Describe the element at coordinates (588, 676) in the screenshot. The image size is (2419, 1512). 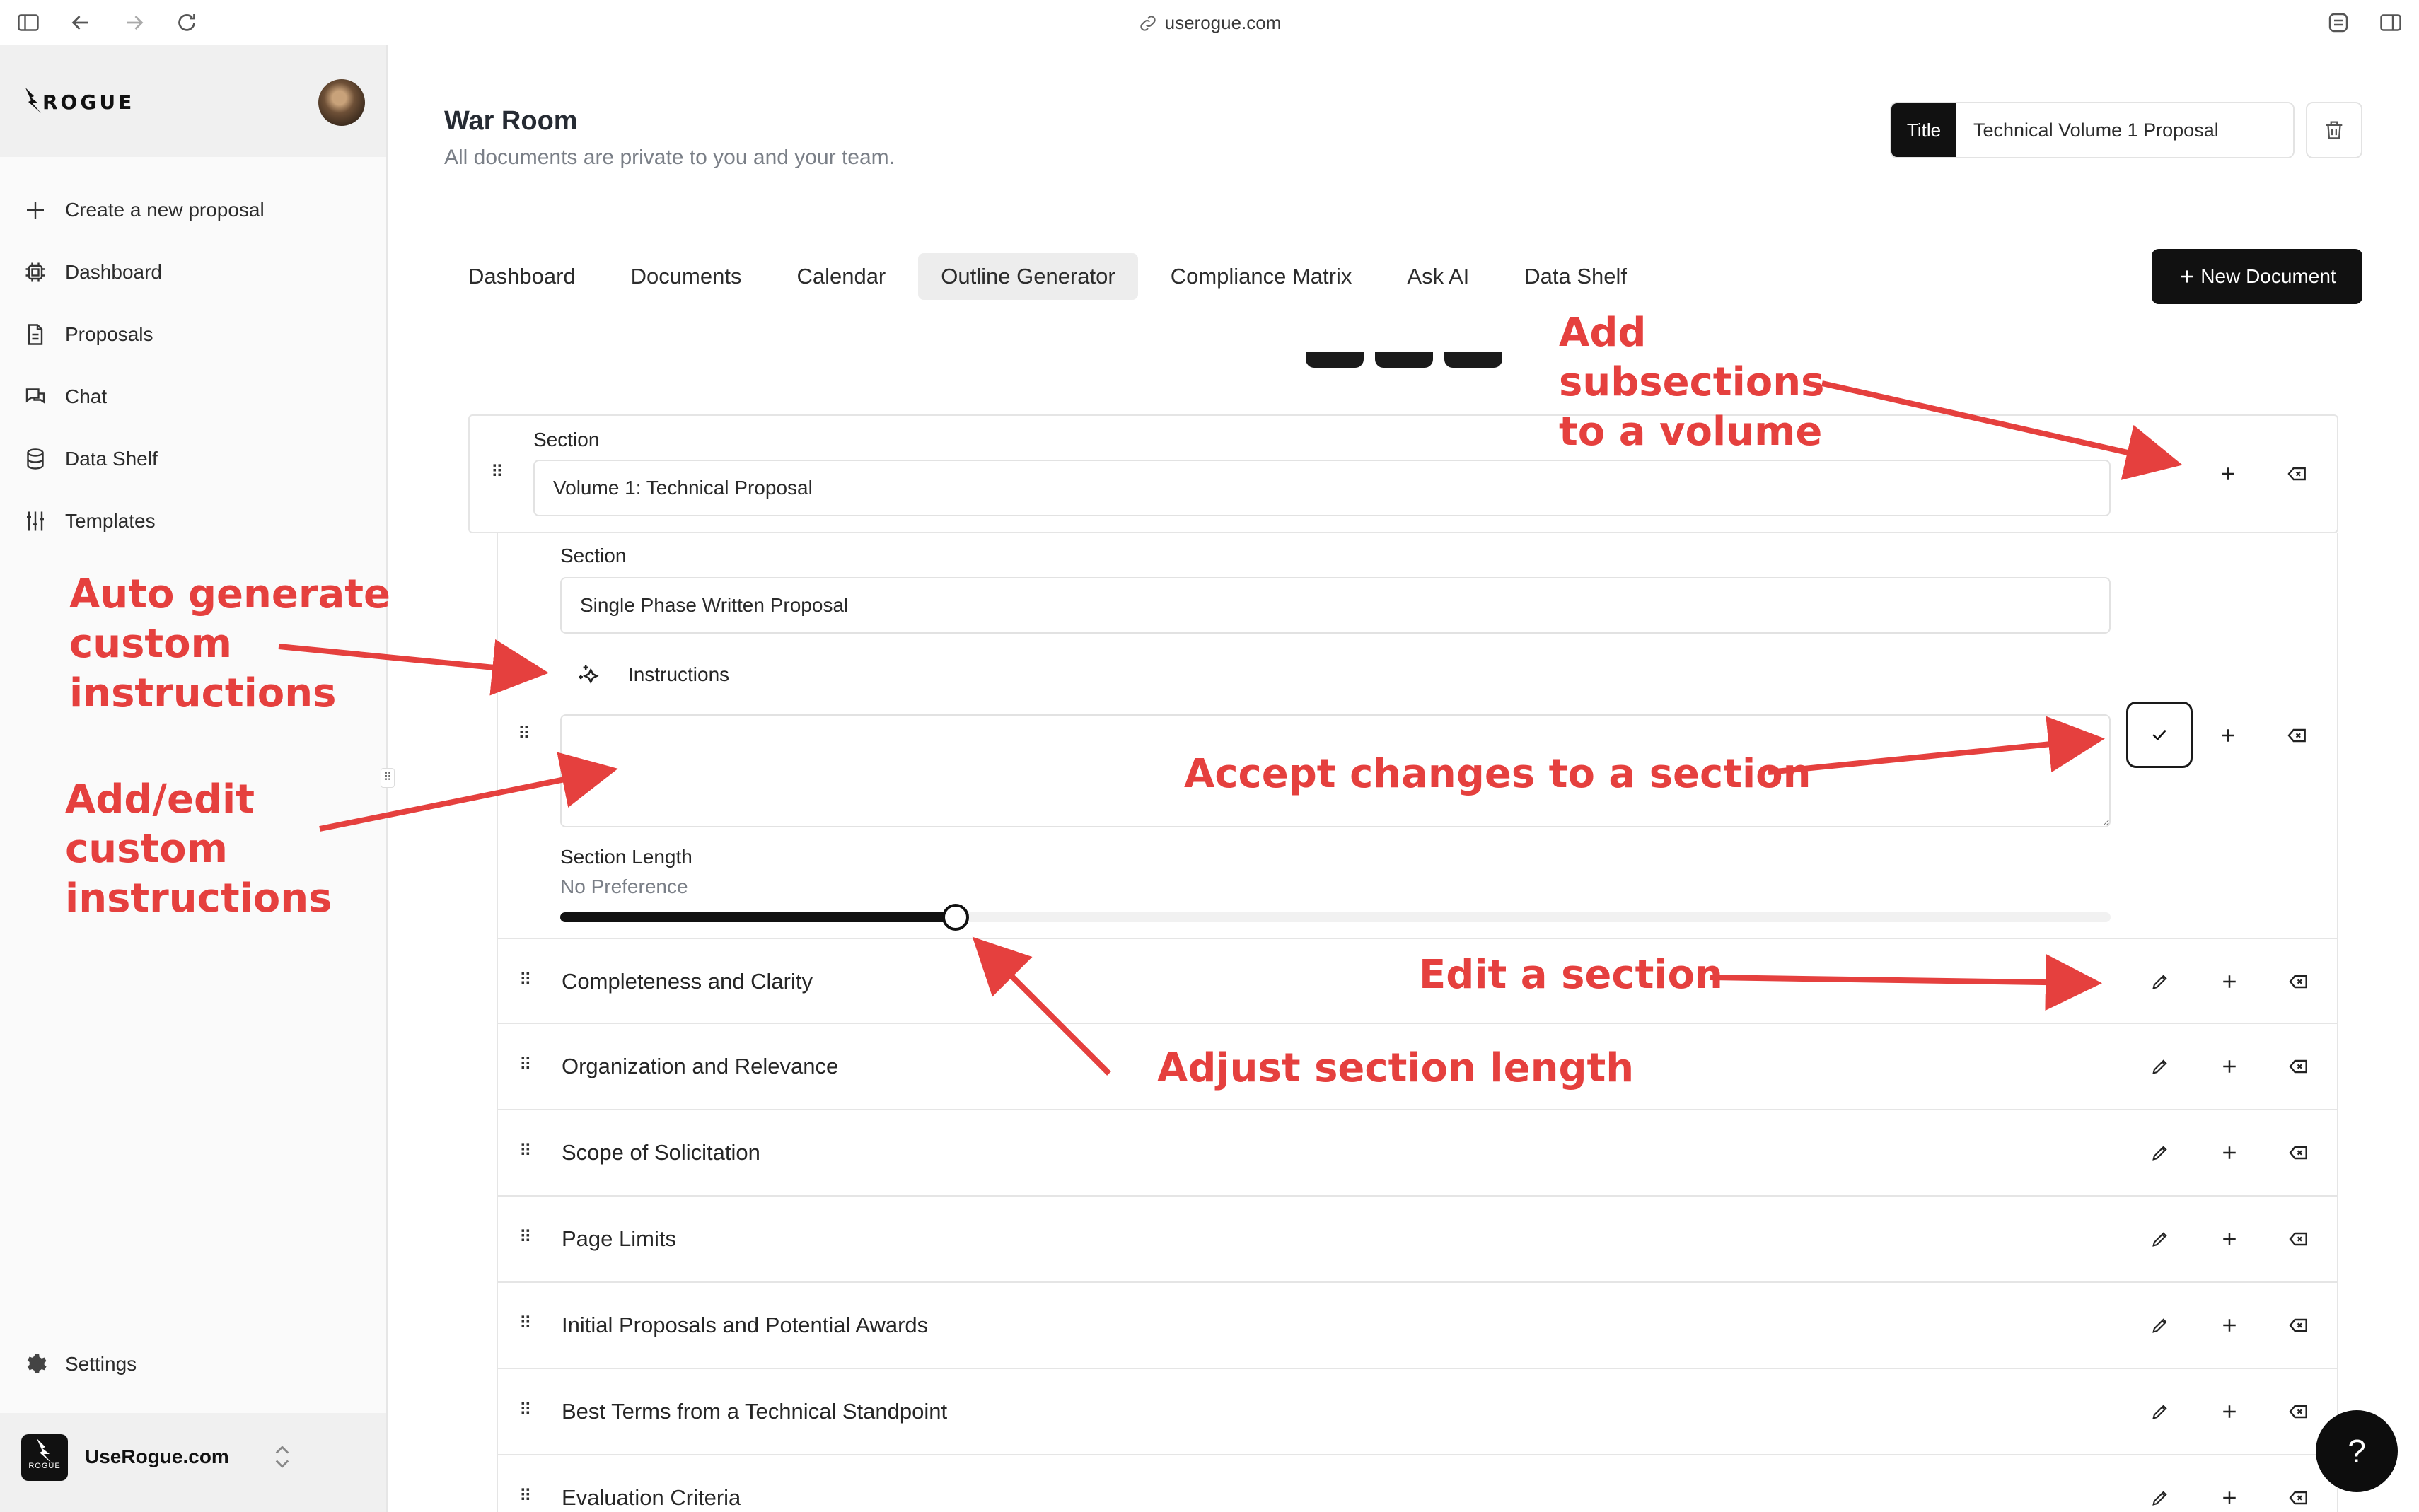
I see `auto-generate-instructions-button` at that location.